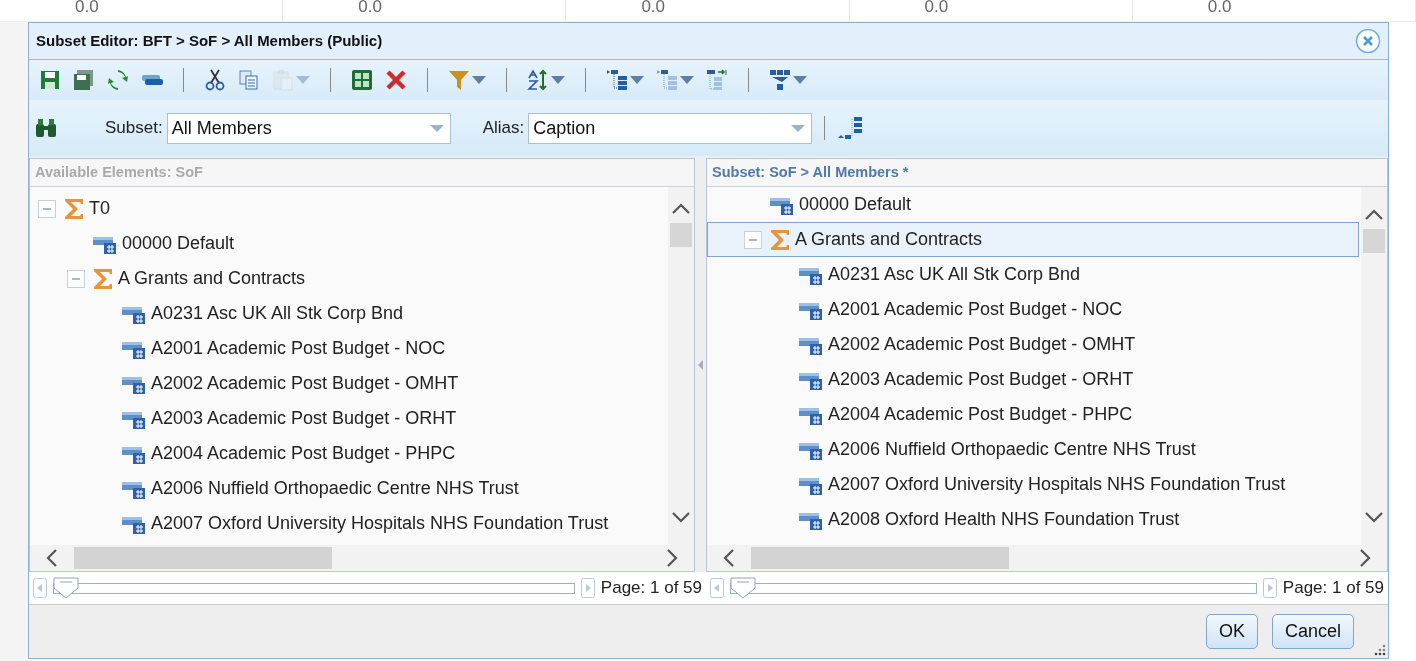 The width and height of the screenshot is (1416, 661). I want to click on tree-row: T0, so click(348, 208).